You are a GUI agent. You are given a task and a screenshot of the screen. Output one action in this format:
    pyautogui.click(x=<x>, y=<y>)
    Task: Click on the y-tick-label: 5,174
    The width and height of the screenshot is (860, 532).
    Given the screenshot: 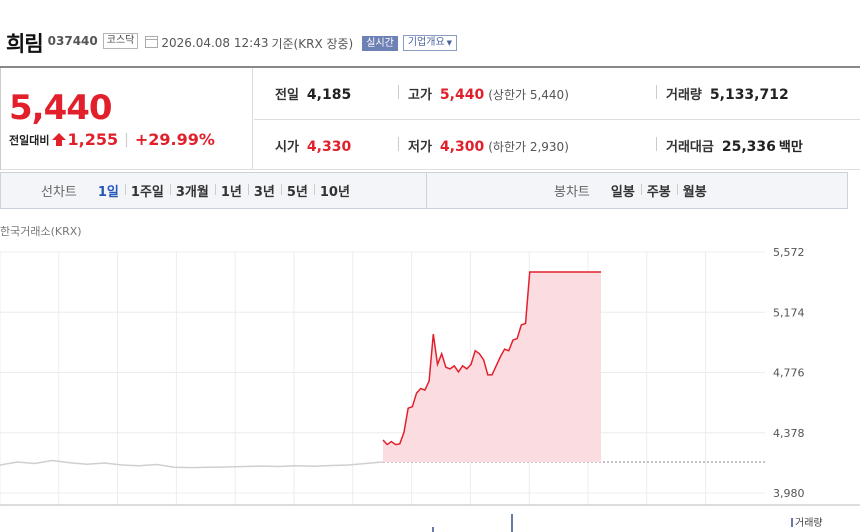 What is the action you would take?
    pyautogui.click(x=789, y=312)
    